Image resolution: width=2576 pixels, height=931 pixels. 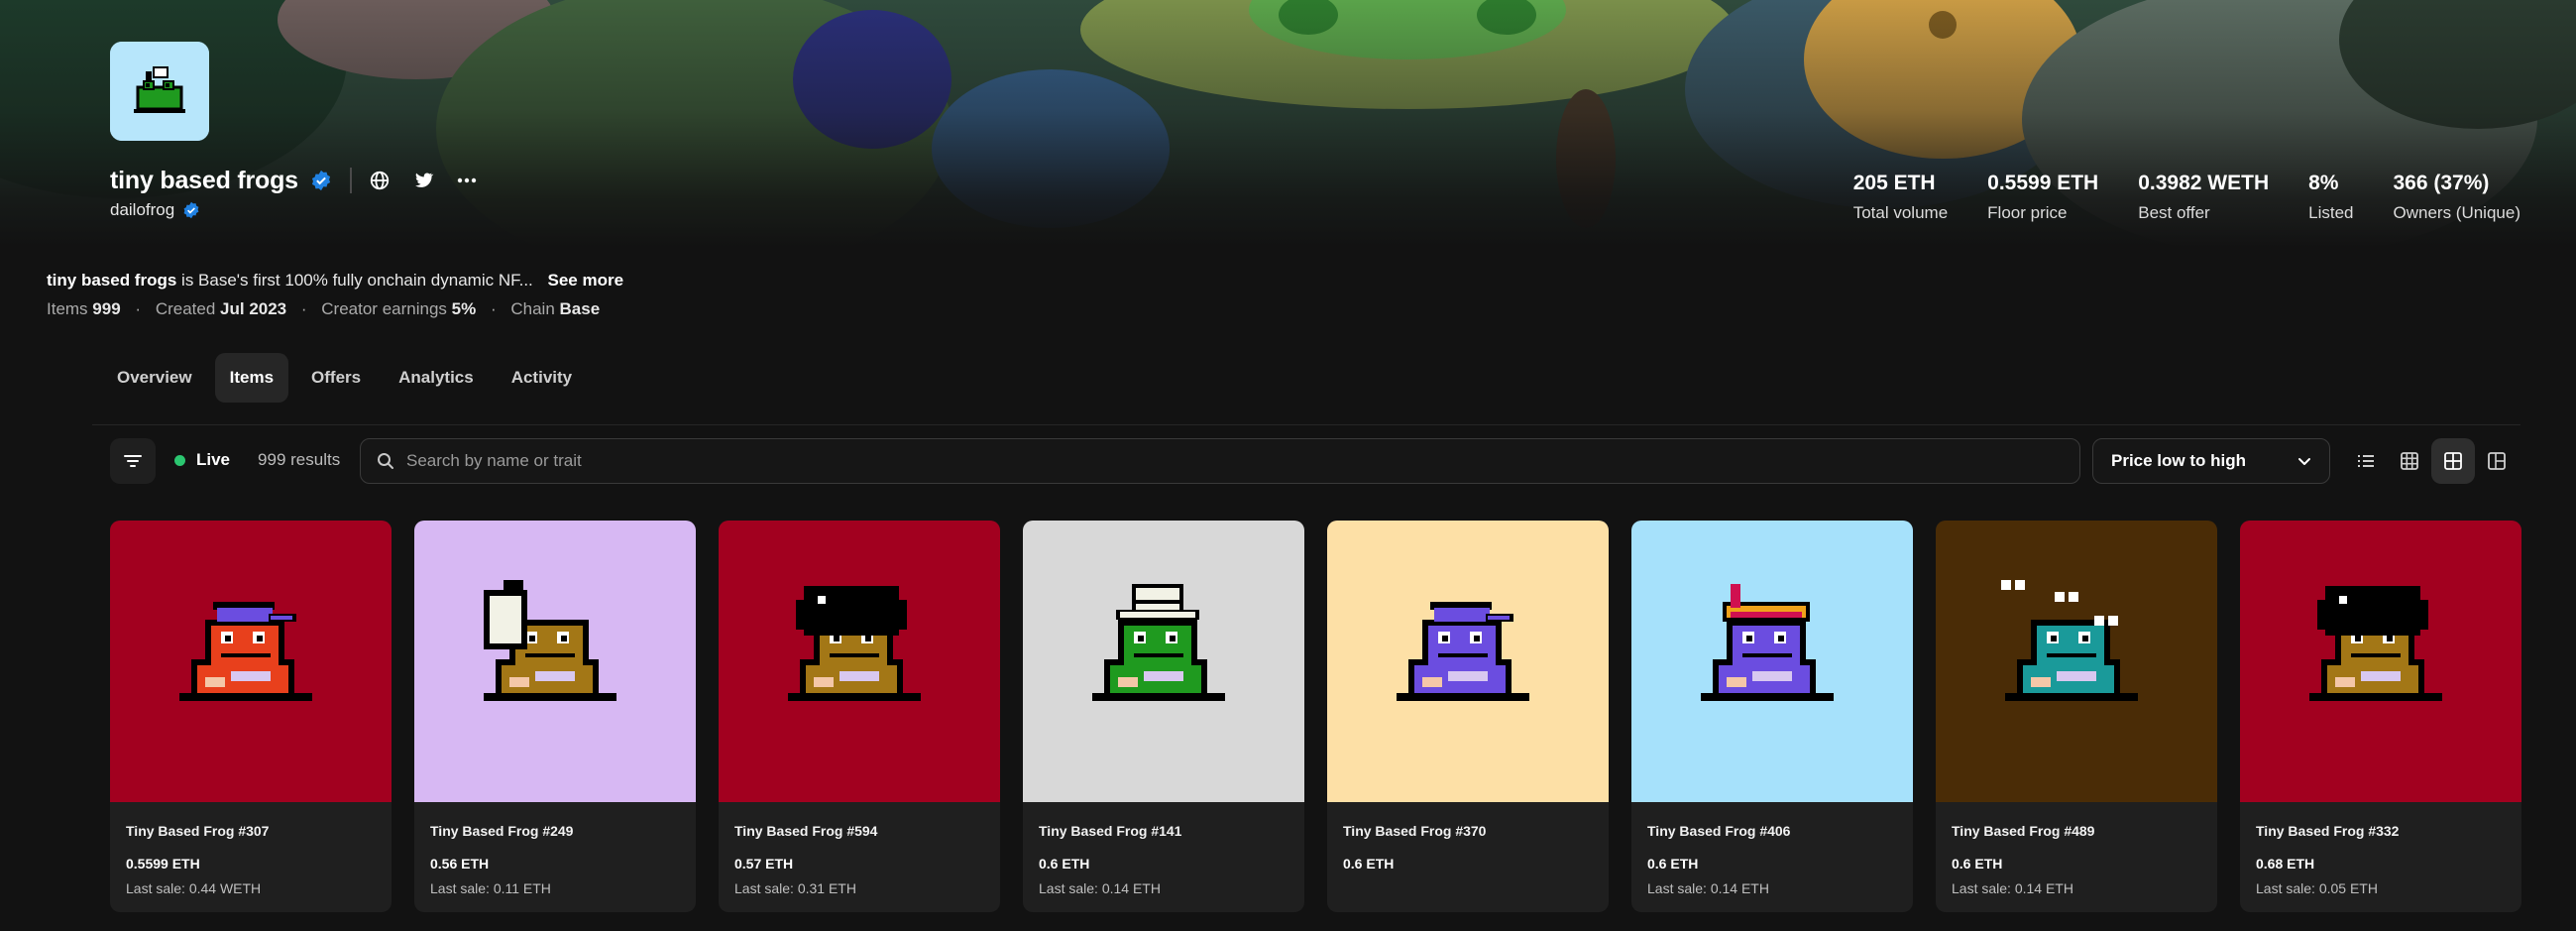 I want to click on item-title: Tiny Based Frog #332, so click(x=2328, y=831).